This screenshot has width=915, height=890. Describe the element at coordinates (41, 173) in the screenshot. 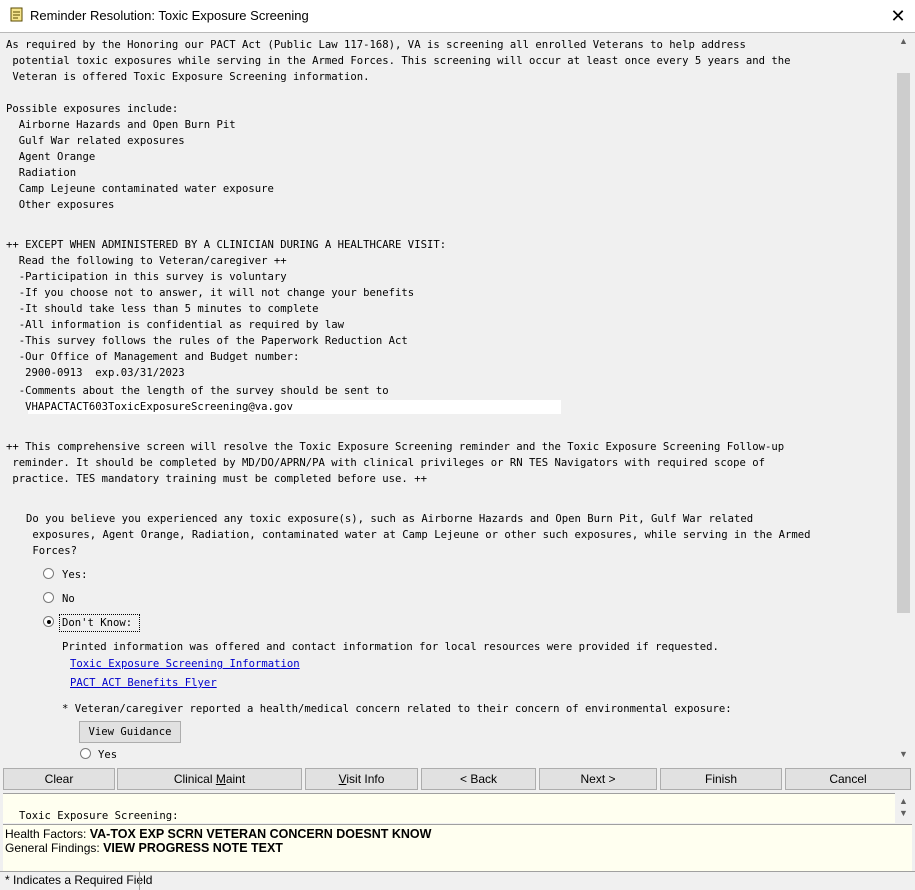

I see `exposure-item: Radiation` at that location.